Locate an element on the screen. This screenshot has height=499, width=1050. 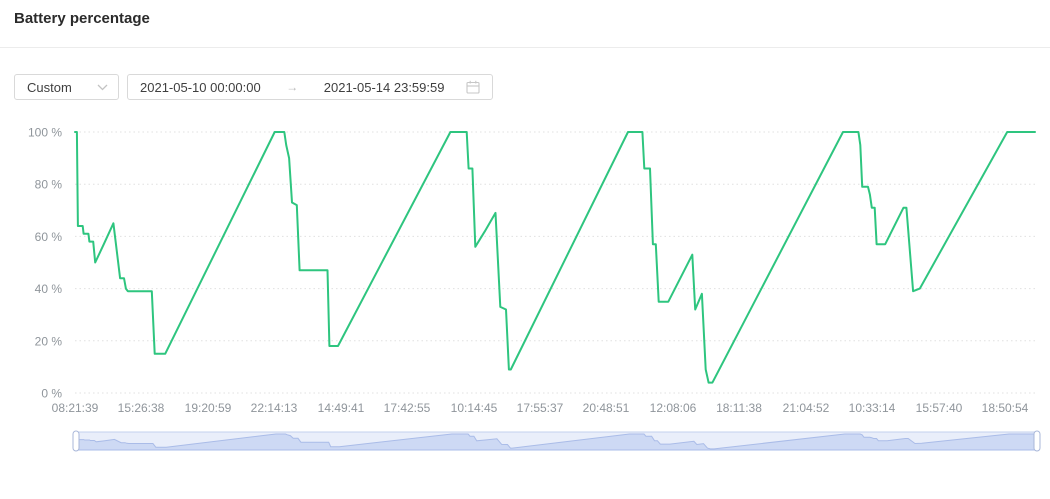
x-axis-label: 08:21:39 is located at coordinates (75, 408).